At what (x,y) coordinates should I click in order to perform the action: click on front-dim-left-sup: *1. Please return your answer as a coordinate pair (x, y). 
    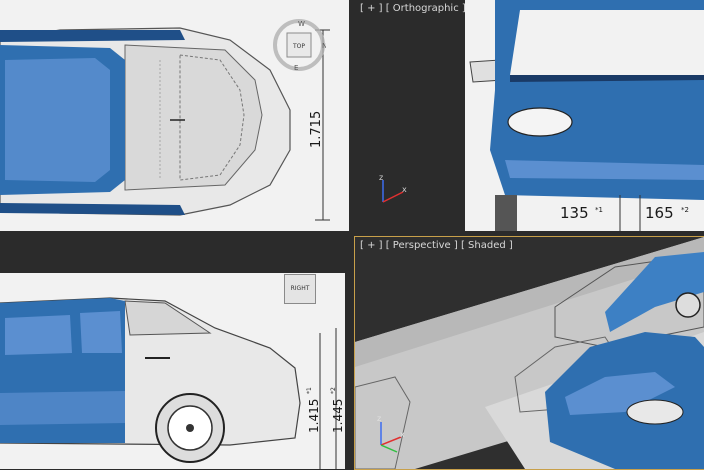
    Looking at the image, I should click on (599, 210).